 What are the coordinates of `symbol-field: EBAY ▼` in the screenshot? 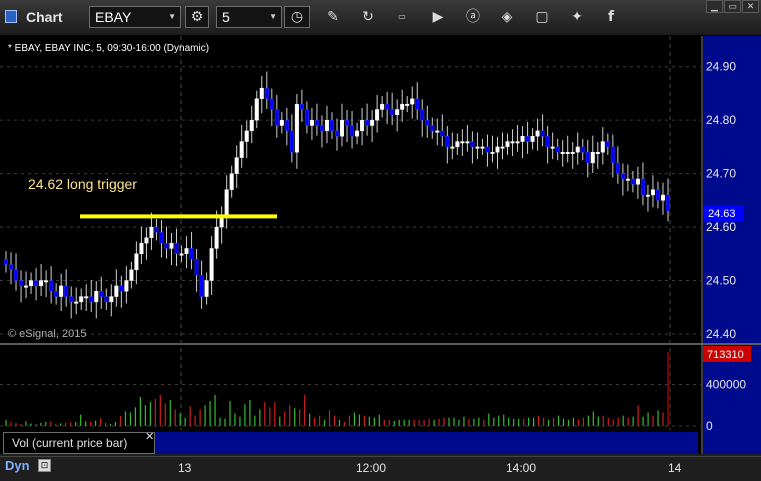 It's located at (135, 17).